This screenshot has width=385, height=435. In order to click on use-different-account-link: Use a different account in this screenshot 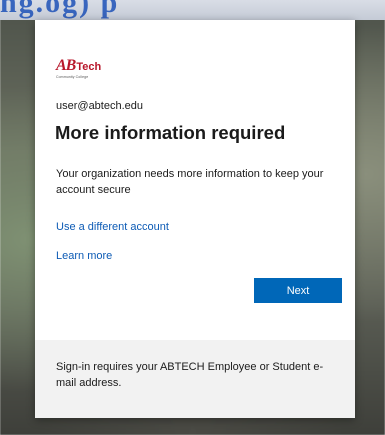, I will do `click(112, 227)`.